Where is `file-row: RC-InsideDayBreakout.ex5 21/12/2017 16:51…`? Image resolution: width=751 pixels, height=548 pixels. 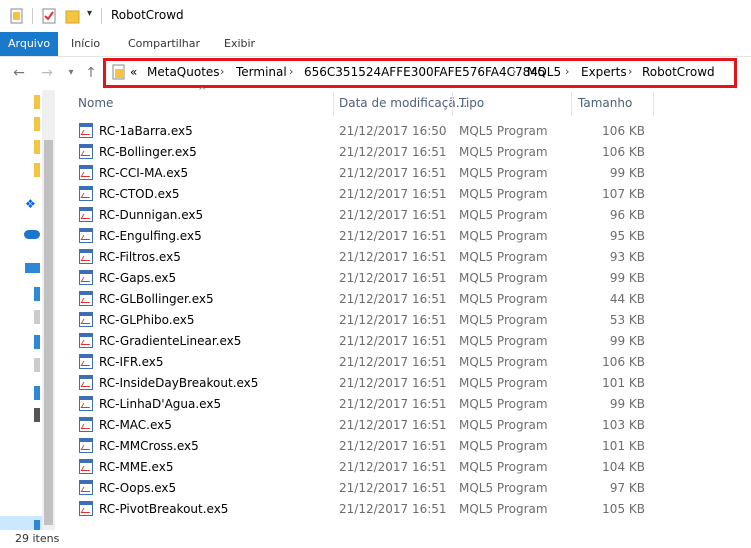 file-row: RC-InsideDayBreakout.ex5 21/12/2017 16:51… is located at coordinates (403, 383).